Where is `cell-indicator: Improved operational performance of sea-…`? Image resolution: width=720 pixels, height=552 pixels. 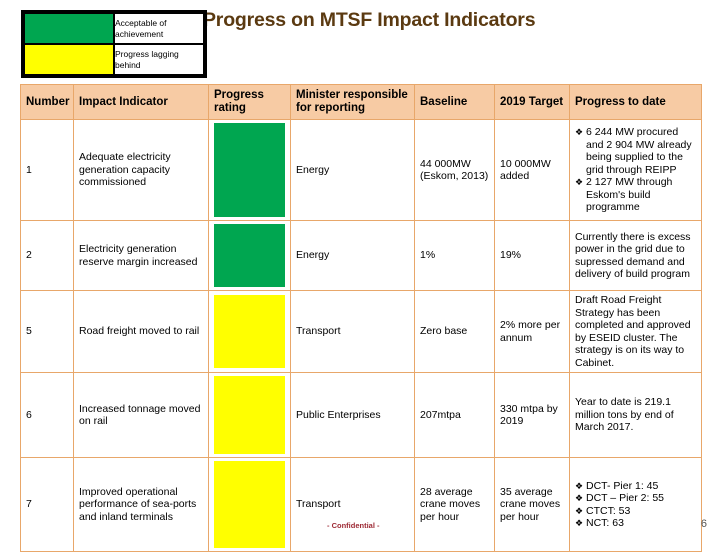 cell-indicator: Improved operational performance of sea-… is located at coordinates (141, 504).